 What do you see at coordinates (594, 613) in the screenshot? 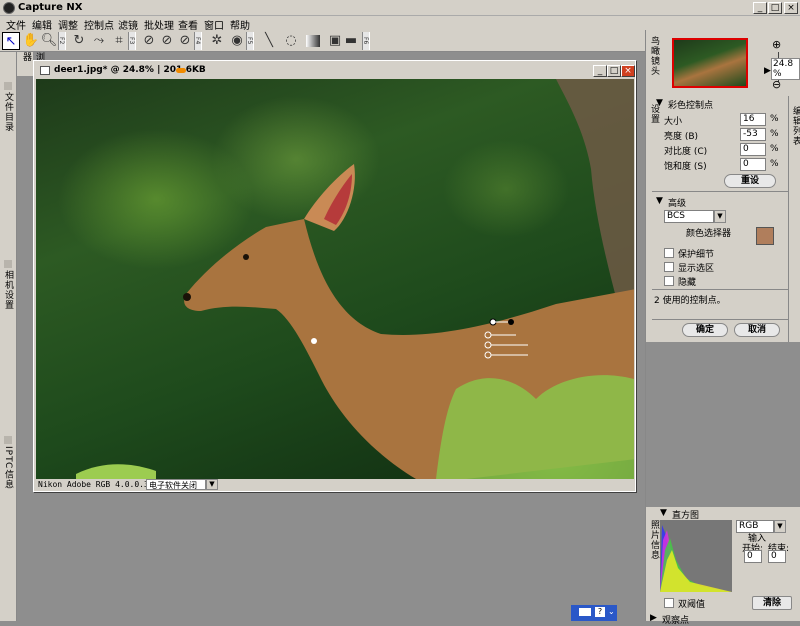
I see `language-bar: ? ⌄` at bounding box center [594, 613].